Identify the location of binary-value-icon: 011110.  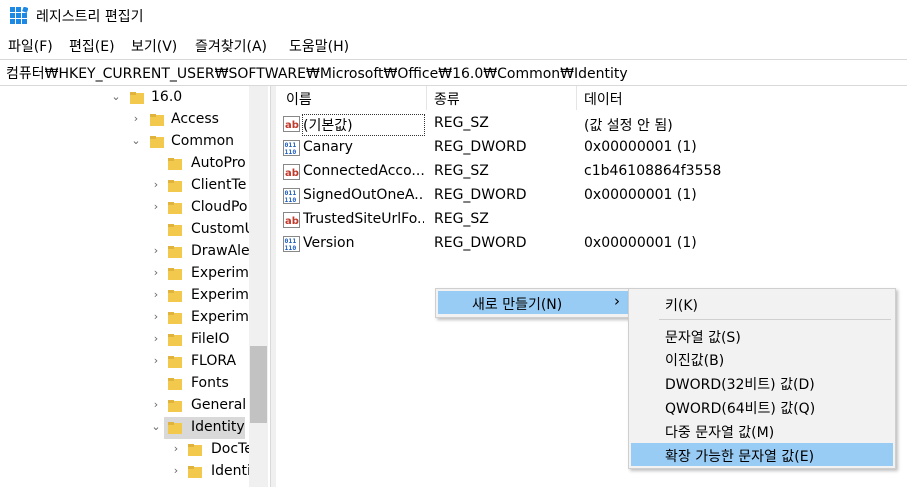
(291, 196).